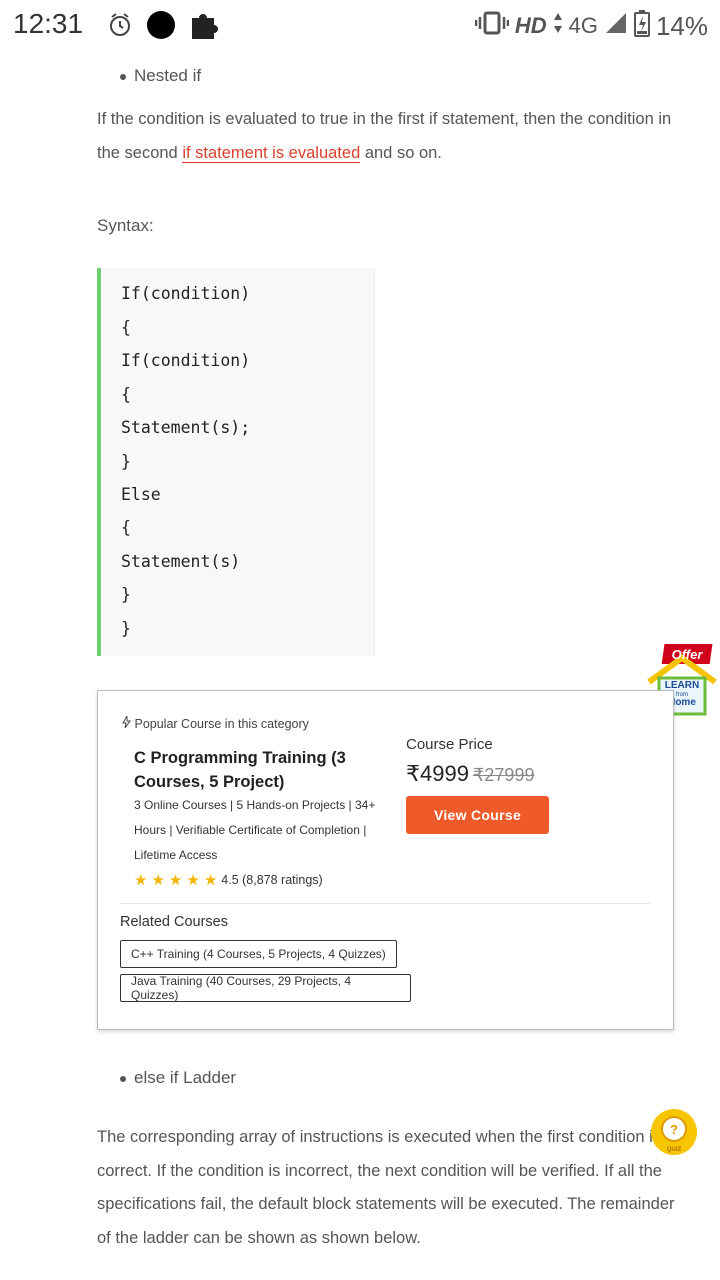 The height and width of the screenshot is (1280, 720). I want to click on status-left-icons, so click(163, 27).